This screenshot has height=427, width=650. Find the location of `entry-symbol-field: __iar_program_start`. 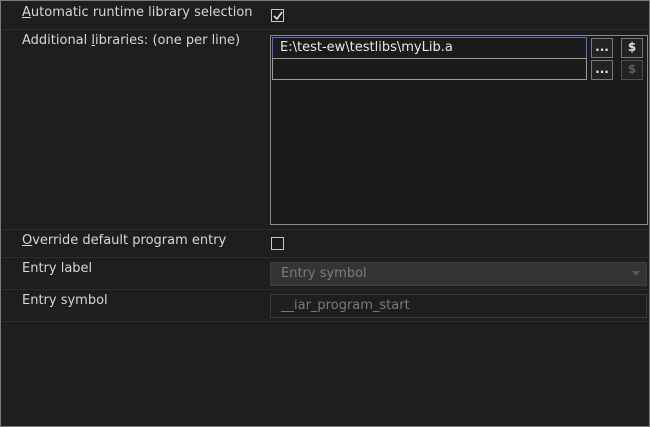

entry-symbol-field: __iar_program_start is located at coordinates (458, 306).